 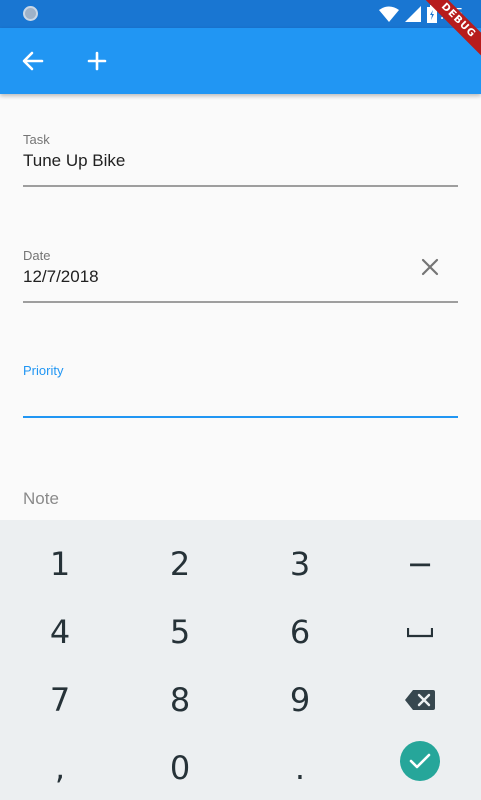 I want to click on add-button, so click(x=97, y=61).